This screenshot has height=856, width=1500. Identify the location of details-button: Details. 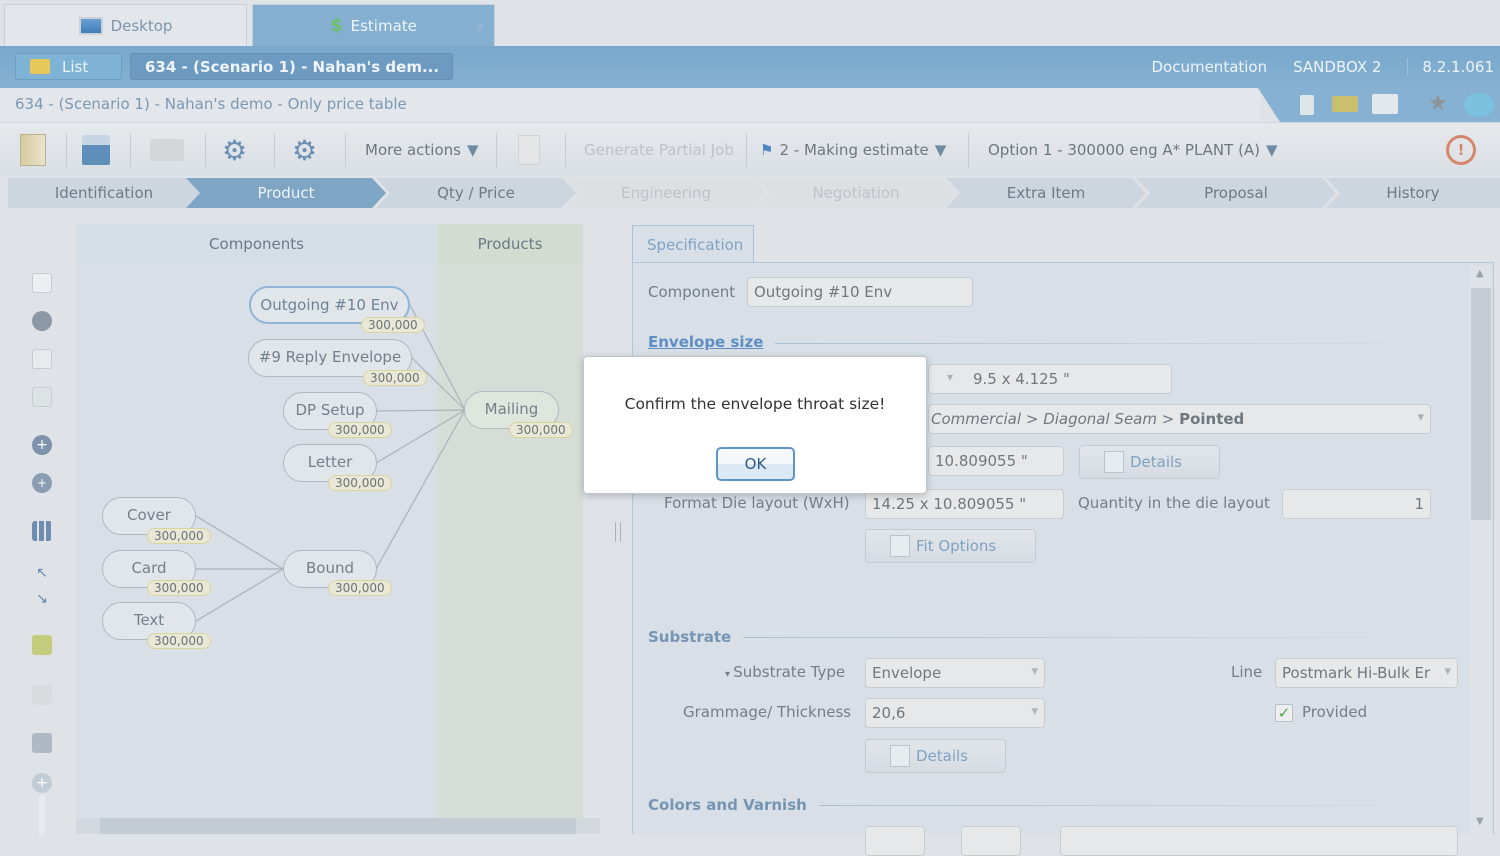
(1149, 462).